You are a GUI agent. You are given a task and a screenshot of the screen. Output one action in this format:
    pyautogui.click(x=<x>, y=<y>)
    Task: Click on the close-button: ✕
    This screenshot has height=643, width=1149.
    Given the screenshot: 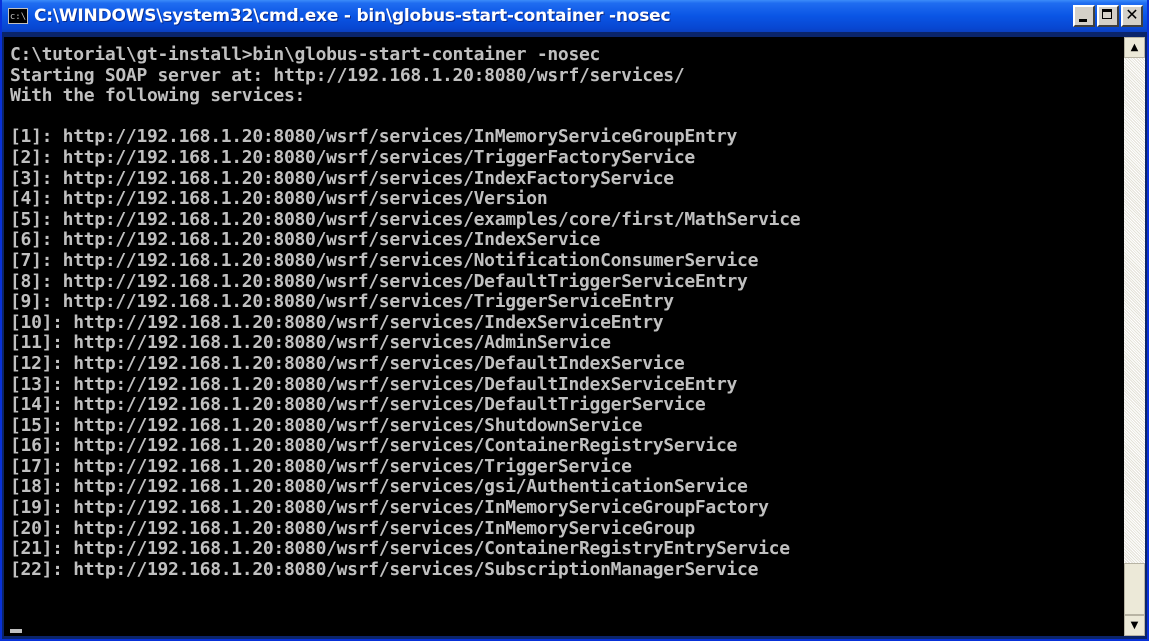 What is the action you would take?
    pyautogui.click(x=1132, y=16)
    